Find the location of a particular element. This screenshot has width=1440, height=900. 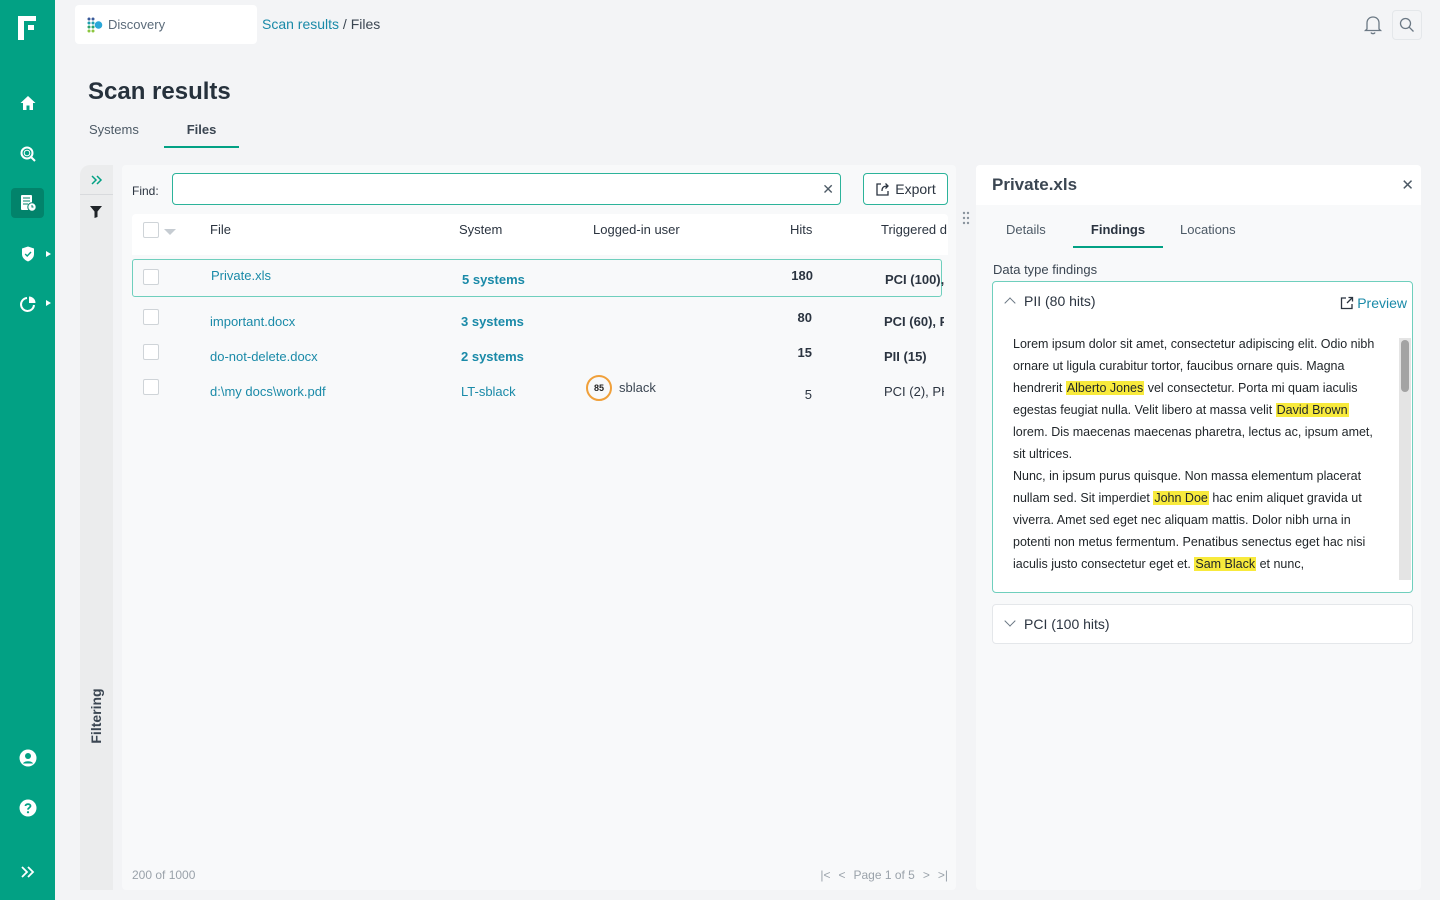

app-switcher: Discovery is located at coordinates (166, 24).